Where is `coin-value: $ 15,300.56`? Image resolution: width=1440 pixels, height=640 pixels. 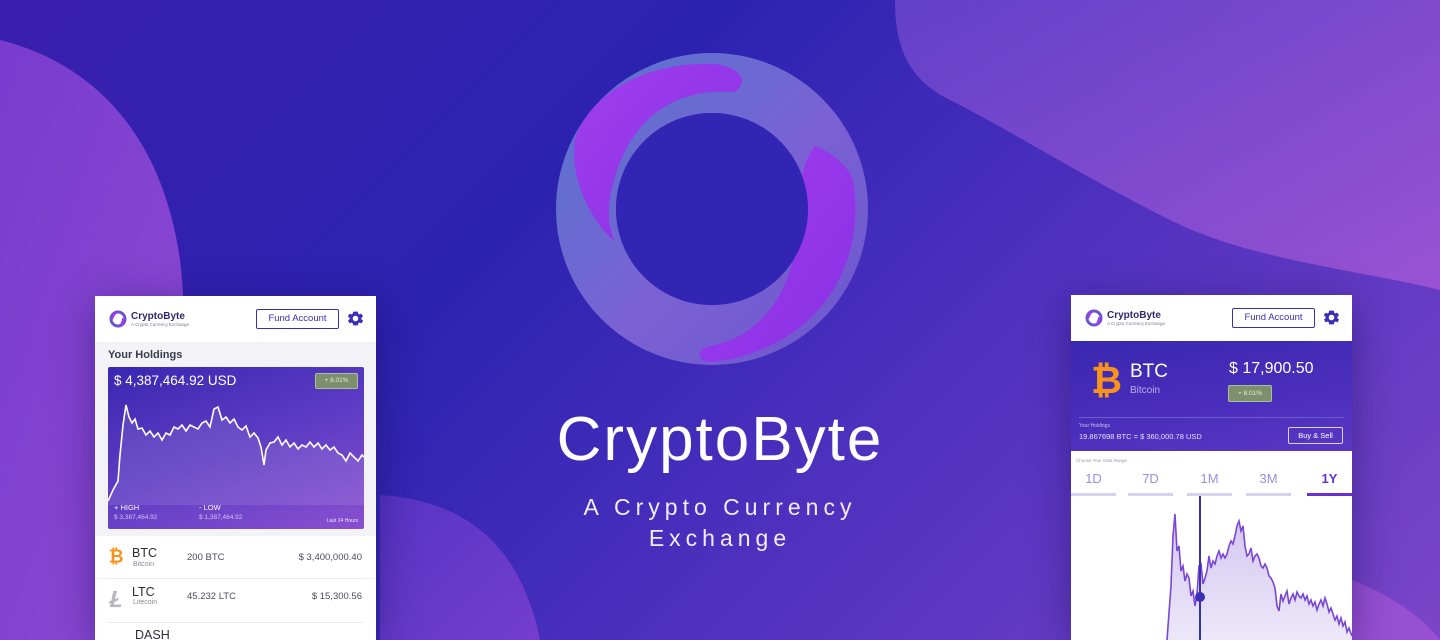
coin-value: $ 15,300.56 is located at coordinates (336, 596).